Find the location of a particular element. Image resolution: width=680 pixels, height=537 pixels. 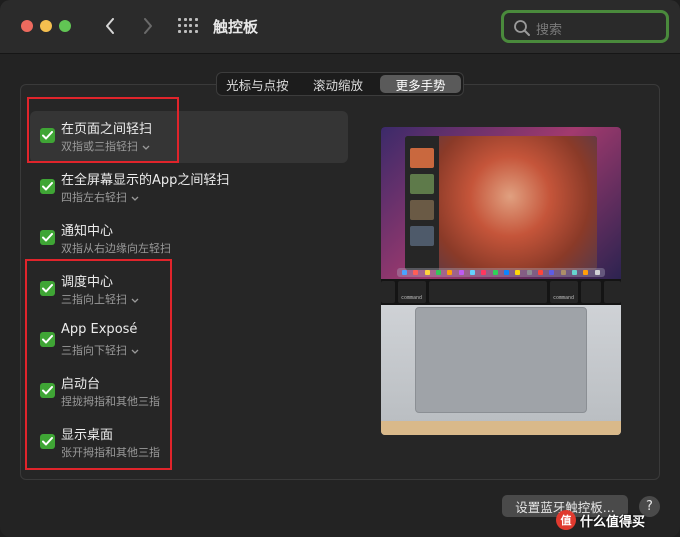

preview-photo is located at coordinates (518, 203).